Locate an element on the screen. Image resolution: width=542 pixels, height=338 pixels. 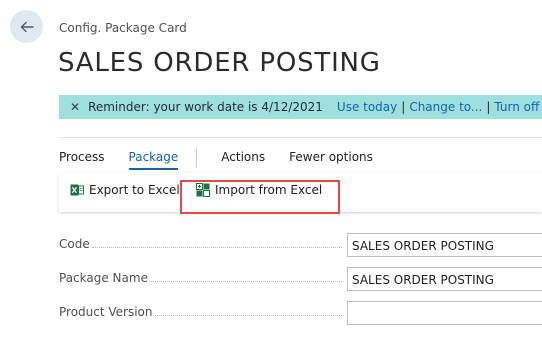
field-label: Product Version is located at coordinates (106, 312).